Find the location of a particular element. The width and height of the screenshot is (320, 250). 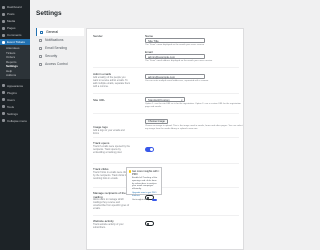

envelope-icon is located at coordinates (40, 48).